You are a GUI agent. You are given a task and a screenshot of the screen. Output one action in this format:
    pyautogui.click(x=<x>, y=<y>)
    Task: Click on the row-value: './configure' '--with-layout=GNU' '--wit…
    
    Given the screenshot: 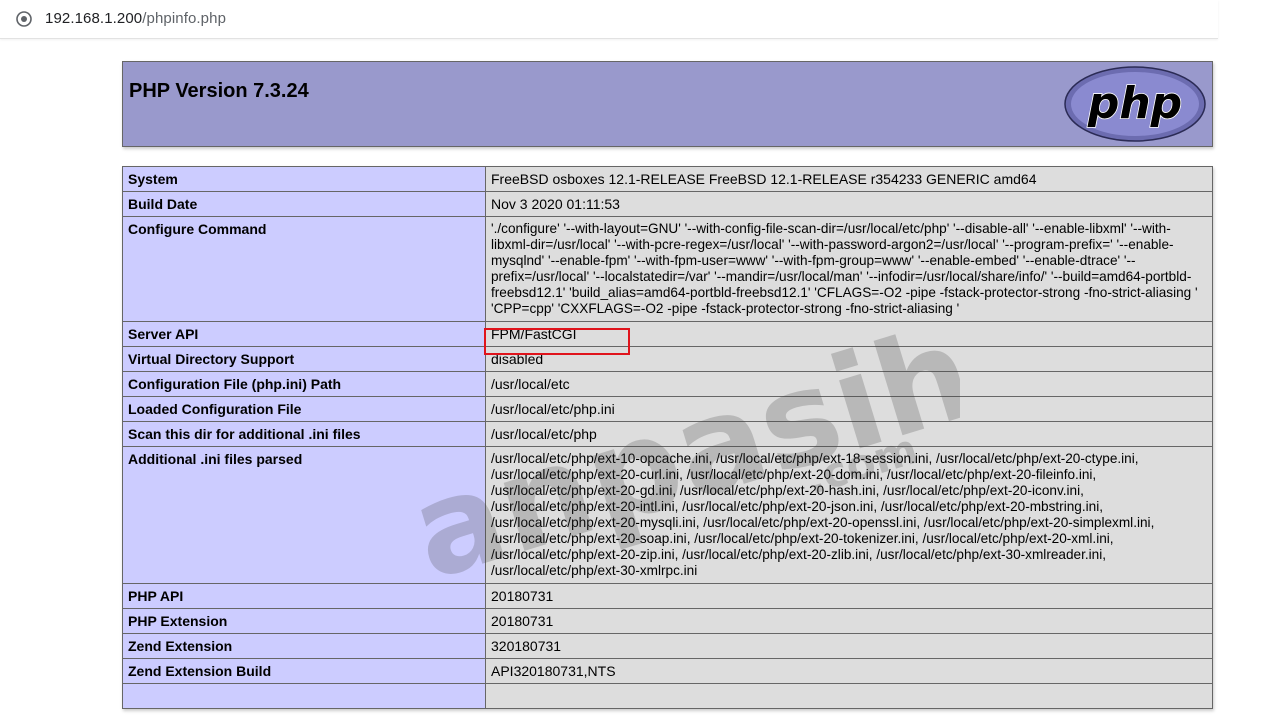 What is the action you would take?
    pyautogui.click(x=849, y=269)
    